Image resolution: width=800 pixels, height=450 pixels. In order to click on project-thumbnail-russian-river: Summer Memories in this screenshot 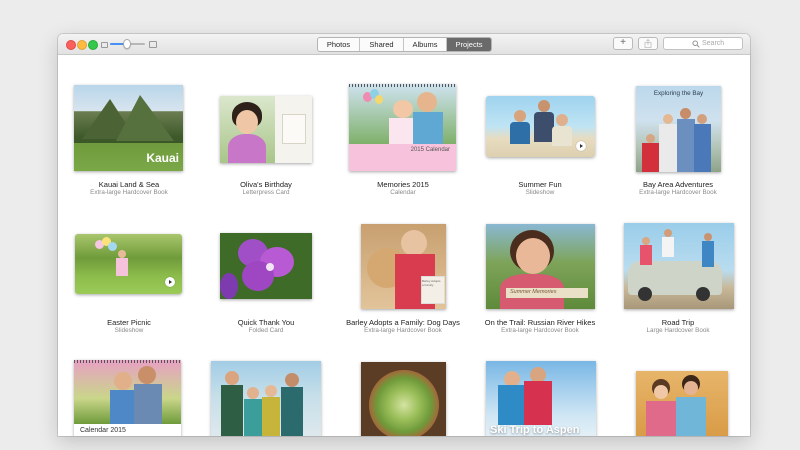, I will do `click(540, 266)`.